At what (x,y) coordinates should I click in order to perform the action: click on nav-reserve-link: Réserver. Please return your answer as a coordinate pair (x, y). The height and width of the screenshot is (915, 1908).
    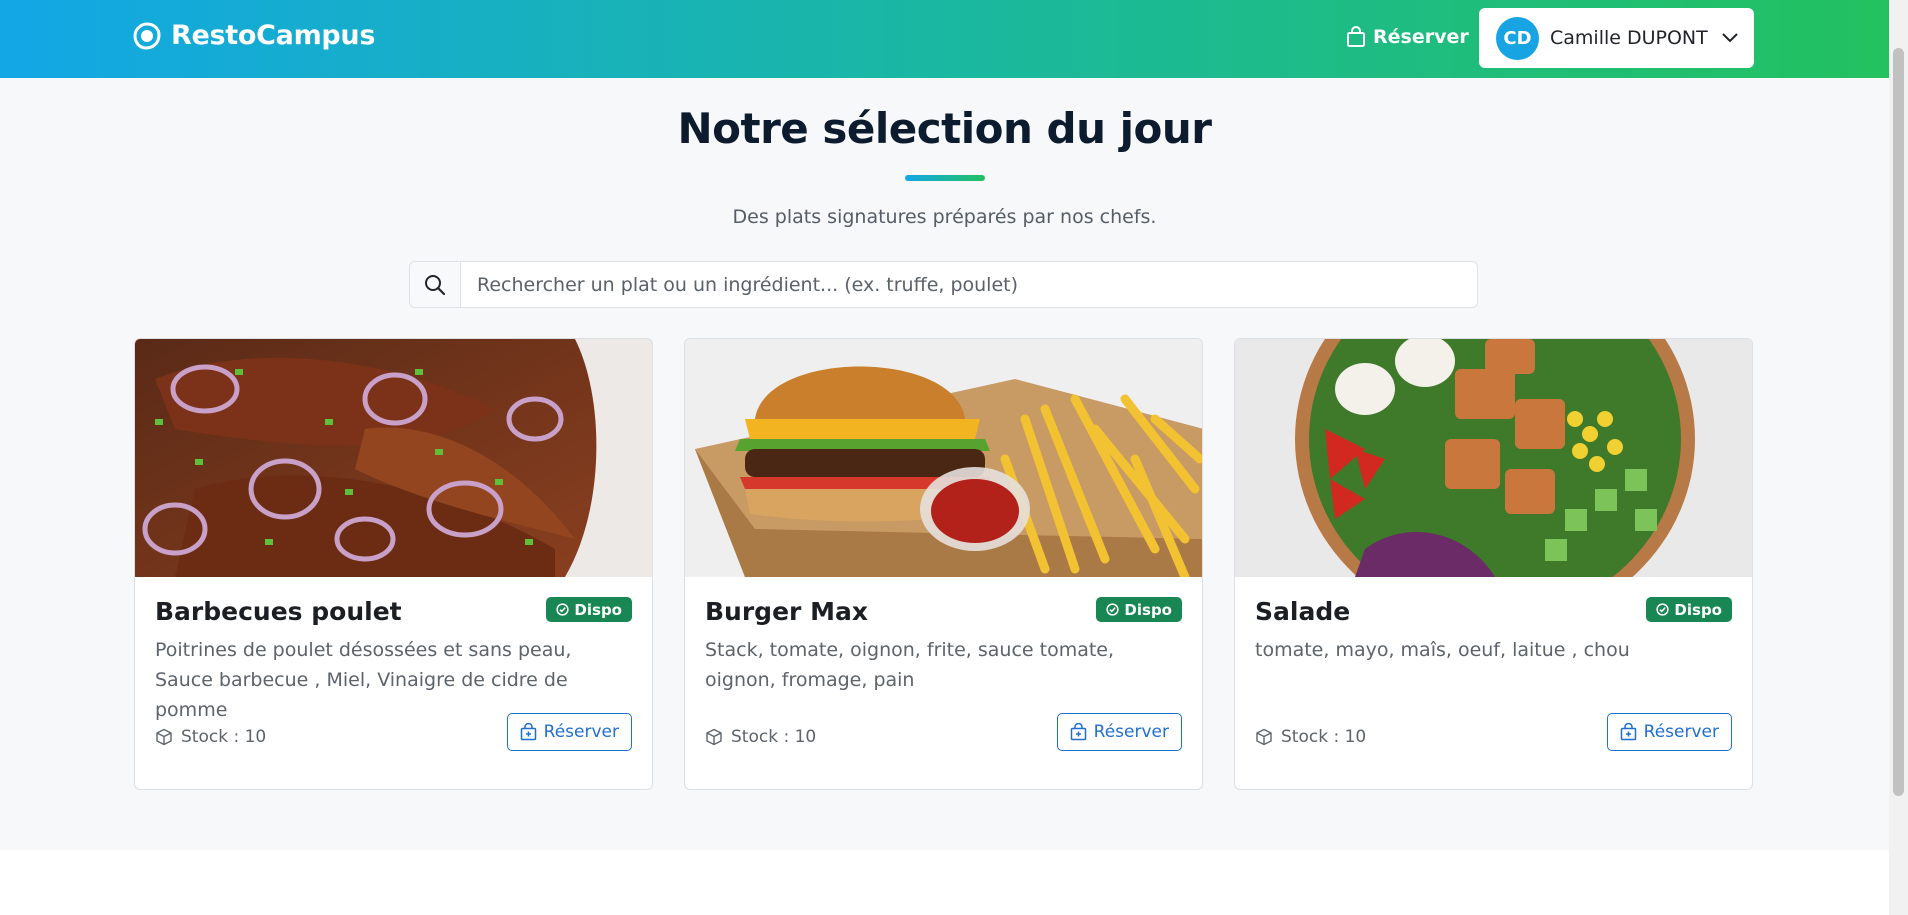
    Looking at the image, I should click on (1407, 37).